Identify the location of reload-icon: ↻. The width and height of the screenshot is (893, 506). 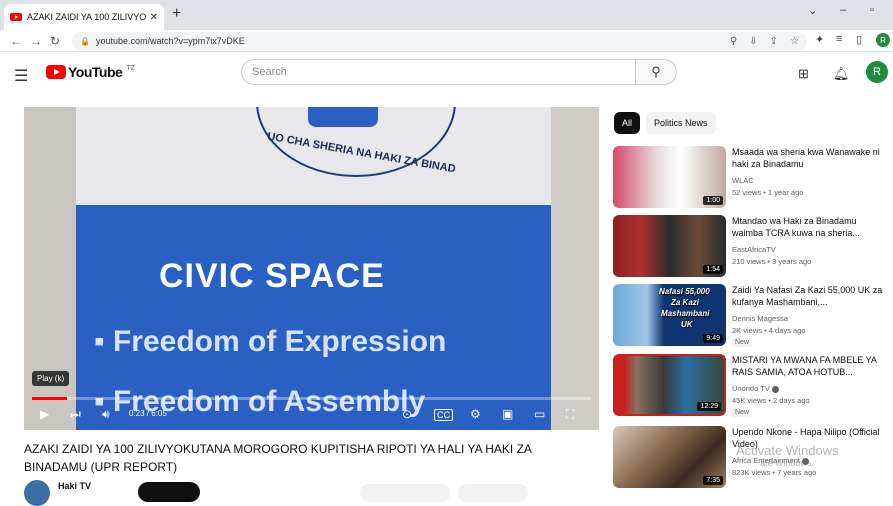
(55, 41).